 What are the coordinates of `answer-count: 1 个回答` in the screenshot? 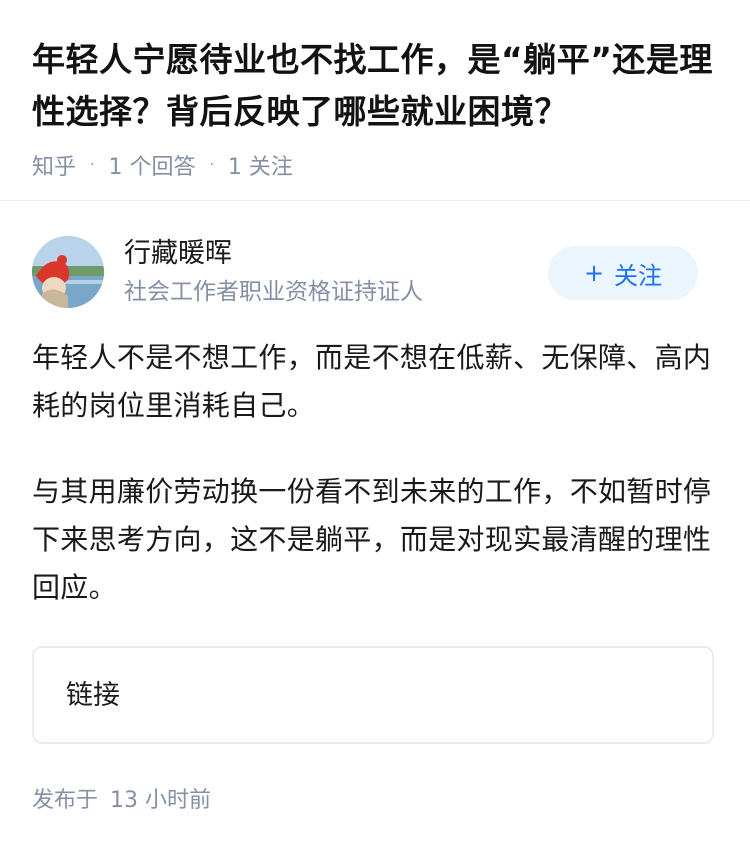 It's located at (151, 165).